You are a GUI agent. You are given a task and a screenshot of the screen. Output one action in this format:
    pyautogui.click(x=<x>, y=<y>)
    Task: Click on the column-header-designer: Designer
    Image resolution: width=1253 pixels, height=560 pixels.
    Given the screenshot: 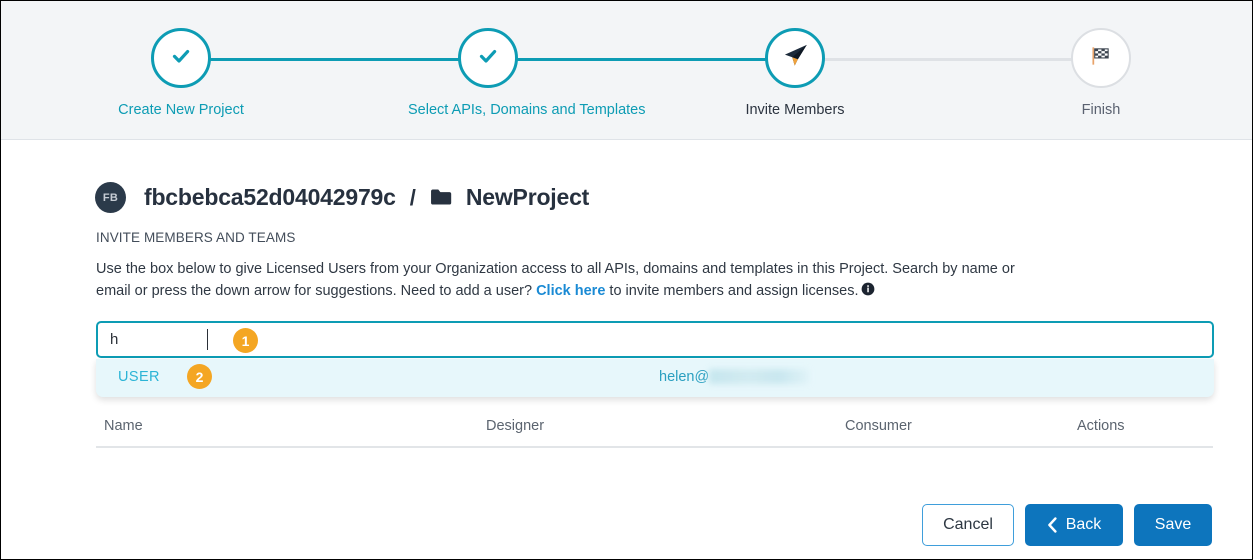 What is the action you would take?
    pyautogui.click(x=515, y=426)
    